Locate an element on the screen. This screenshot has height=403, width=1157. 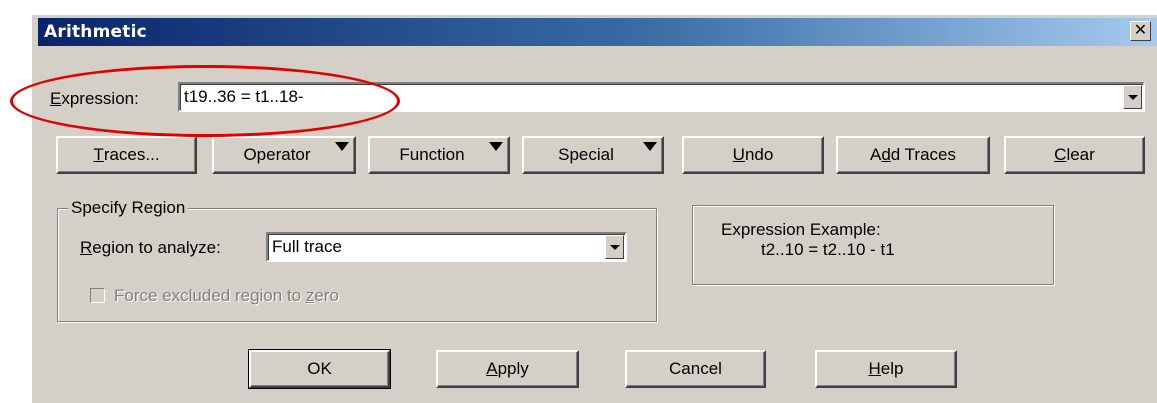
example-heading: Expression Example: is located at coordinates (801, 229).